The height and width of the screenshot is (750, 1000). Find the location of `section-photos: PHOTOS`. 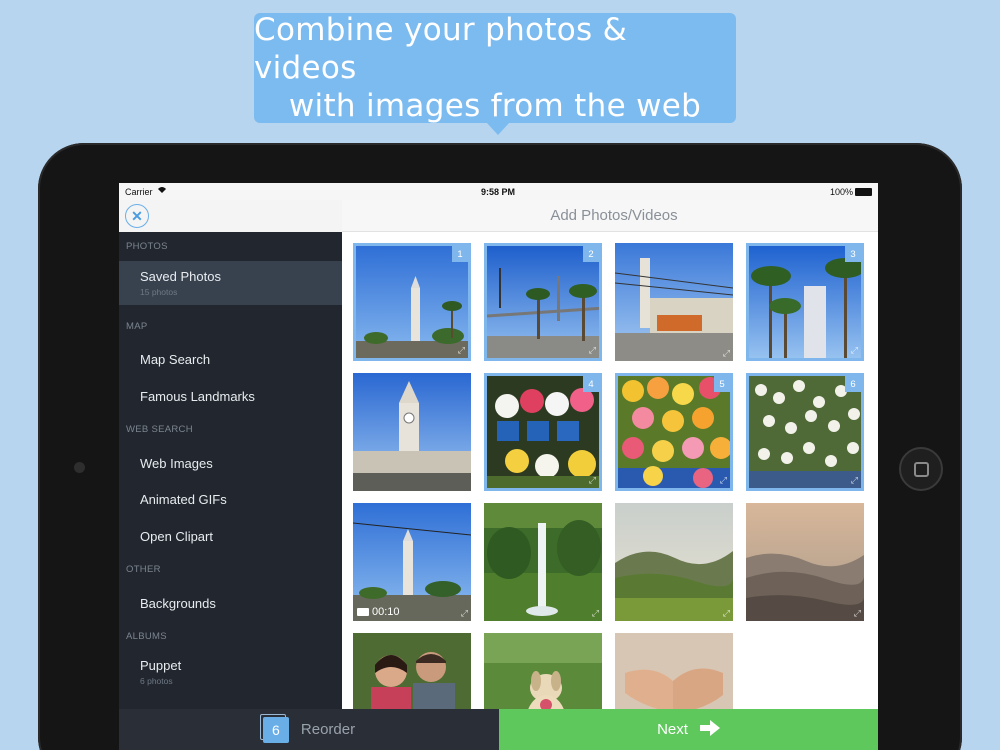

section-photos: PHOTOS is located at coordinates (147, 246).